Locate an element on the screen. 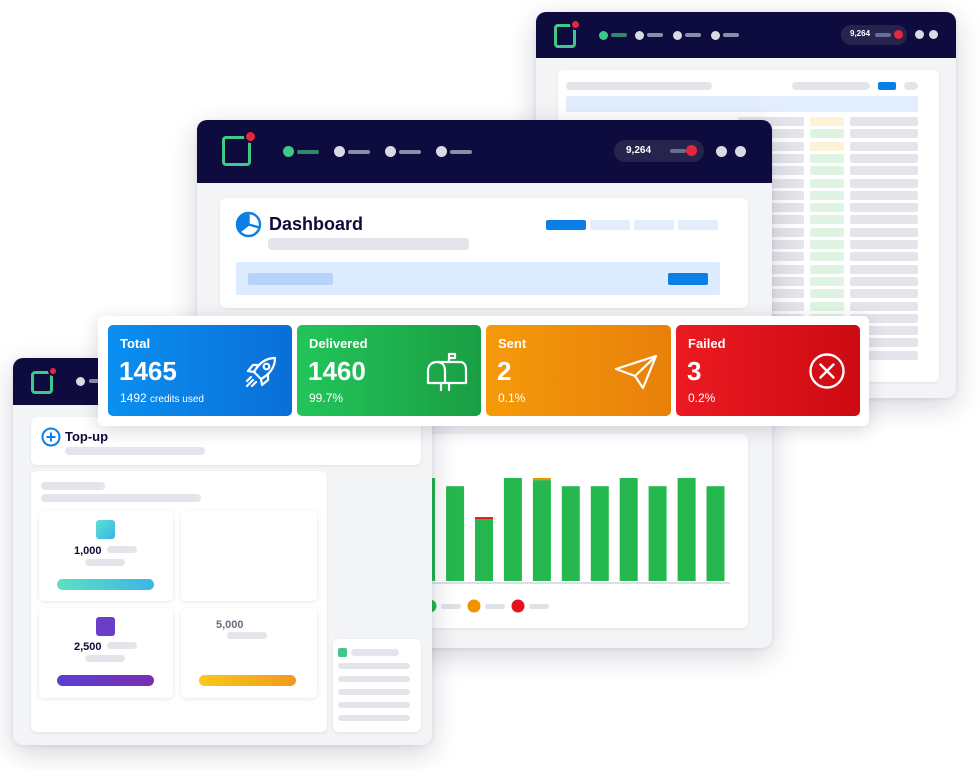 Image resolution: width=980 pixels, height=769 pixels. stat-label: Total is located at coordinates (135, 343).